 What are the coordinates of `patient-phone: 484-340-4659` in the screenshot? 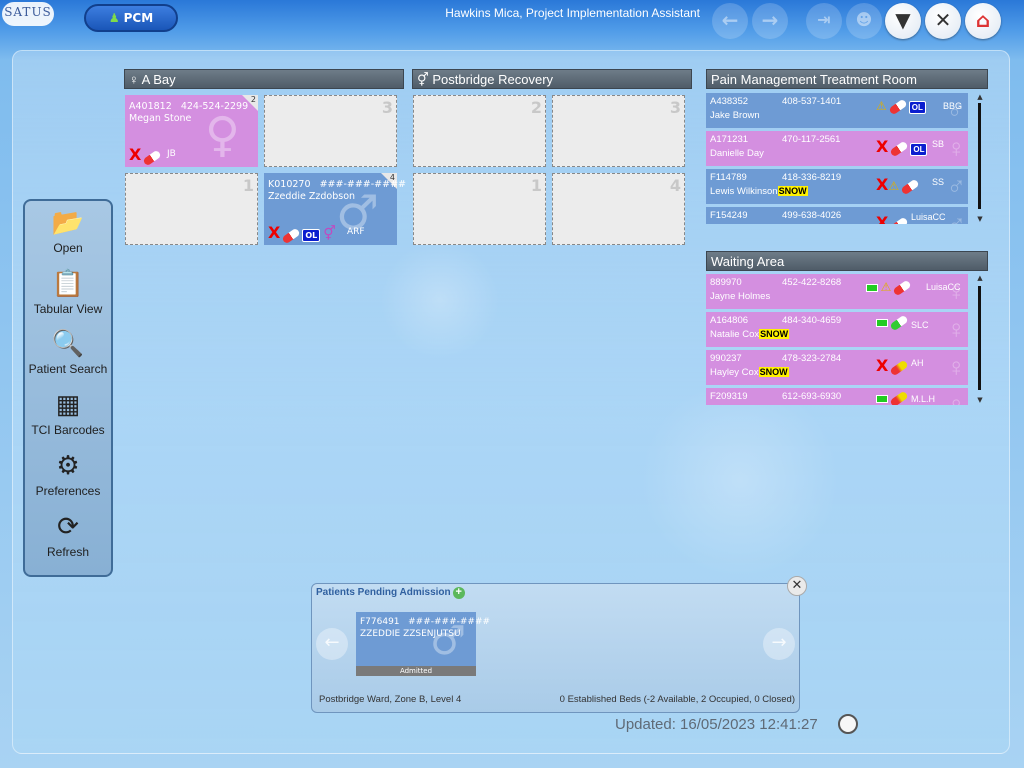 It's located at (812, 320).